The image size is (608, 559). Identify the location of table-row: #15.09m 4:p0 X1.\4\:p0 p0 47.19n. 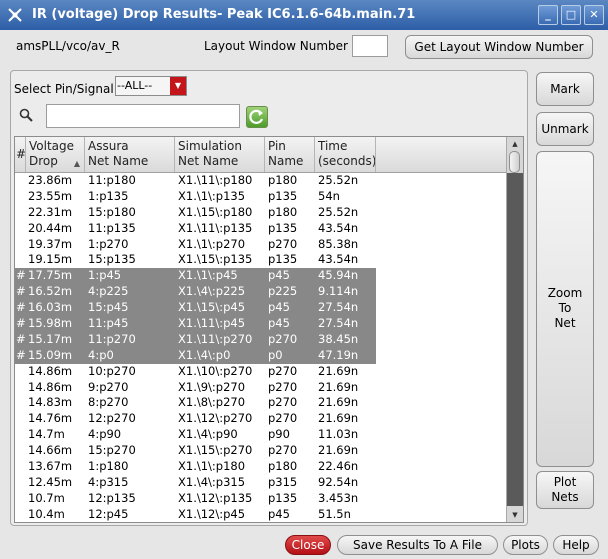
(262, 355).